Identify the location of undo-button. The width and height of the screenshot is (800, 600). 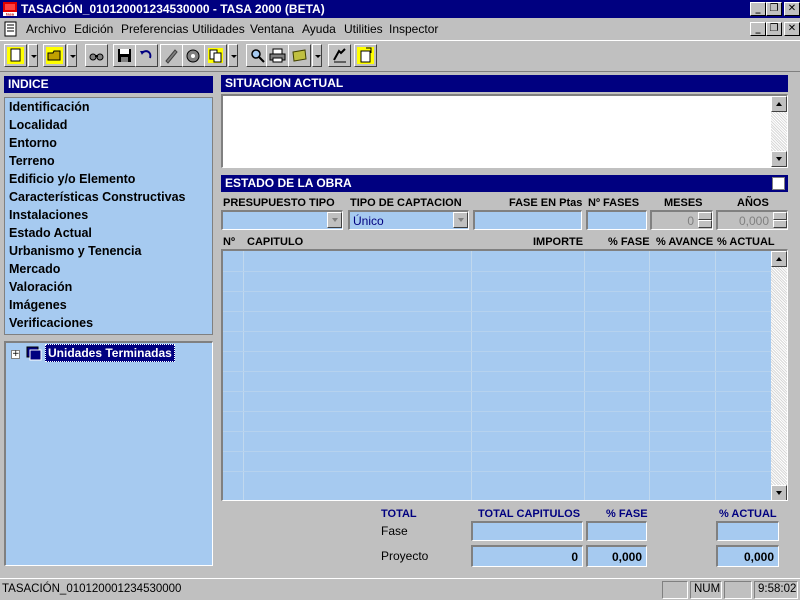
(146, 55).